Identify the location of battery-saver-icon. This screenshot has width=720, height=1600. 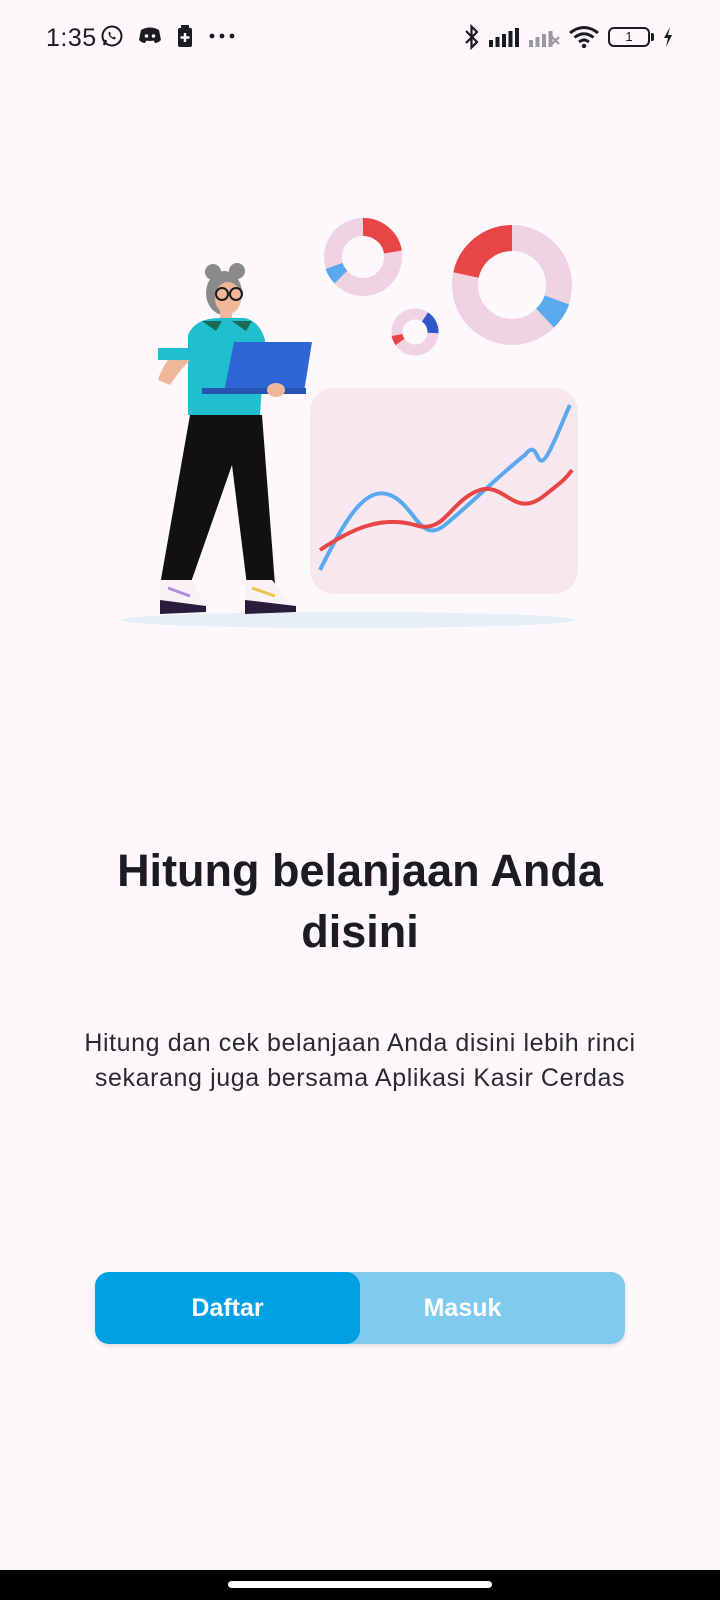
(185, 36).